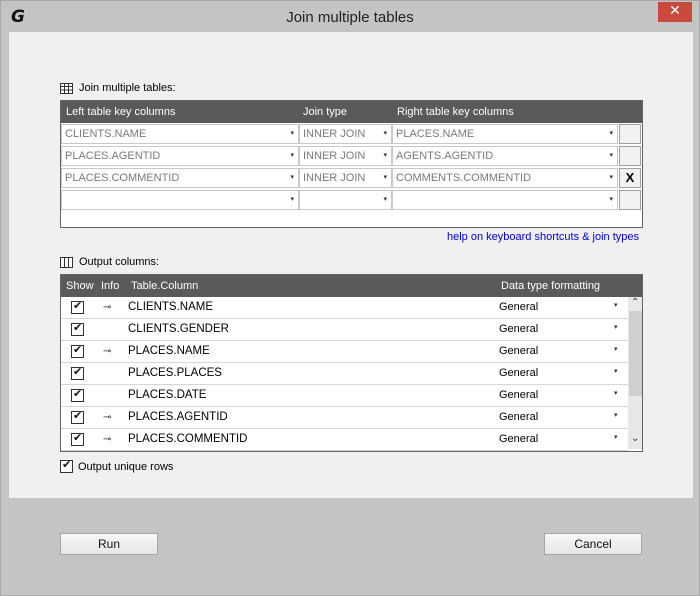  Describe the element at coordinates (675, 12) in the screenshot. I see `close-button: ✕` at that location.